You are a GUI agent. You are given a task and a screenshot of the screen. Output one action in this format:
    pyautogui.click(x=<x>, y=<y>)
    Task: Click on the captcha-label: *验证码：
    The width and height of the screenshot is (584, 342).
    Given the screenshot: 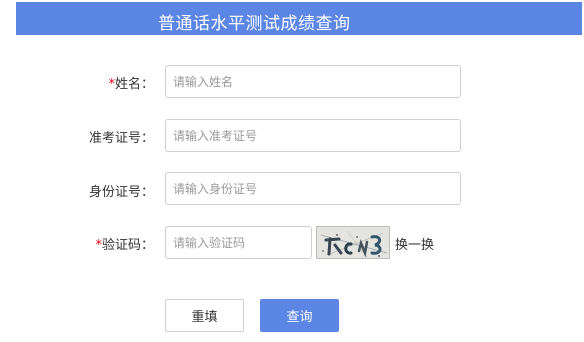 What is the action you would take?
    pyautogui.click(x=124, y=245)
    